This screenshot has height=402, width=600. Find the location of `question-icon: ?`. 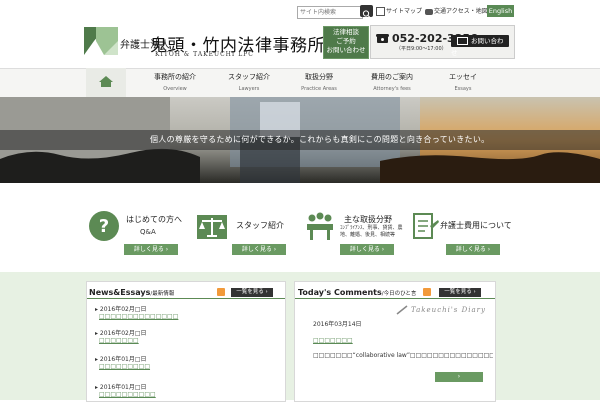

question-icon: ? is located at coordinates (104, 226).